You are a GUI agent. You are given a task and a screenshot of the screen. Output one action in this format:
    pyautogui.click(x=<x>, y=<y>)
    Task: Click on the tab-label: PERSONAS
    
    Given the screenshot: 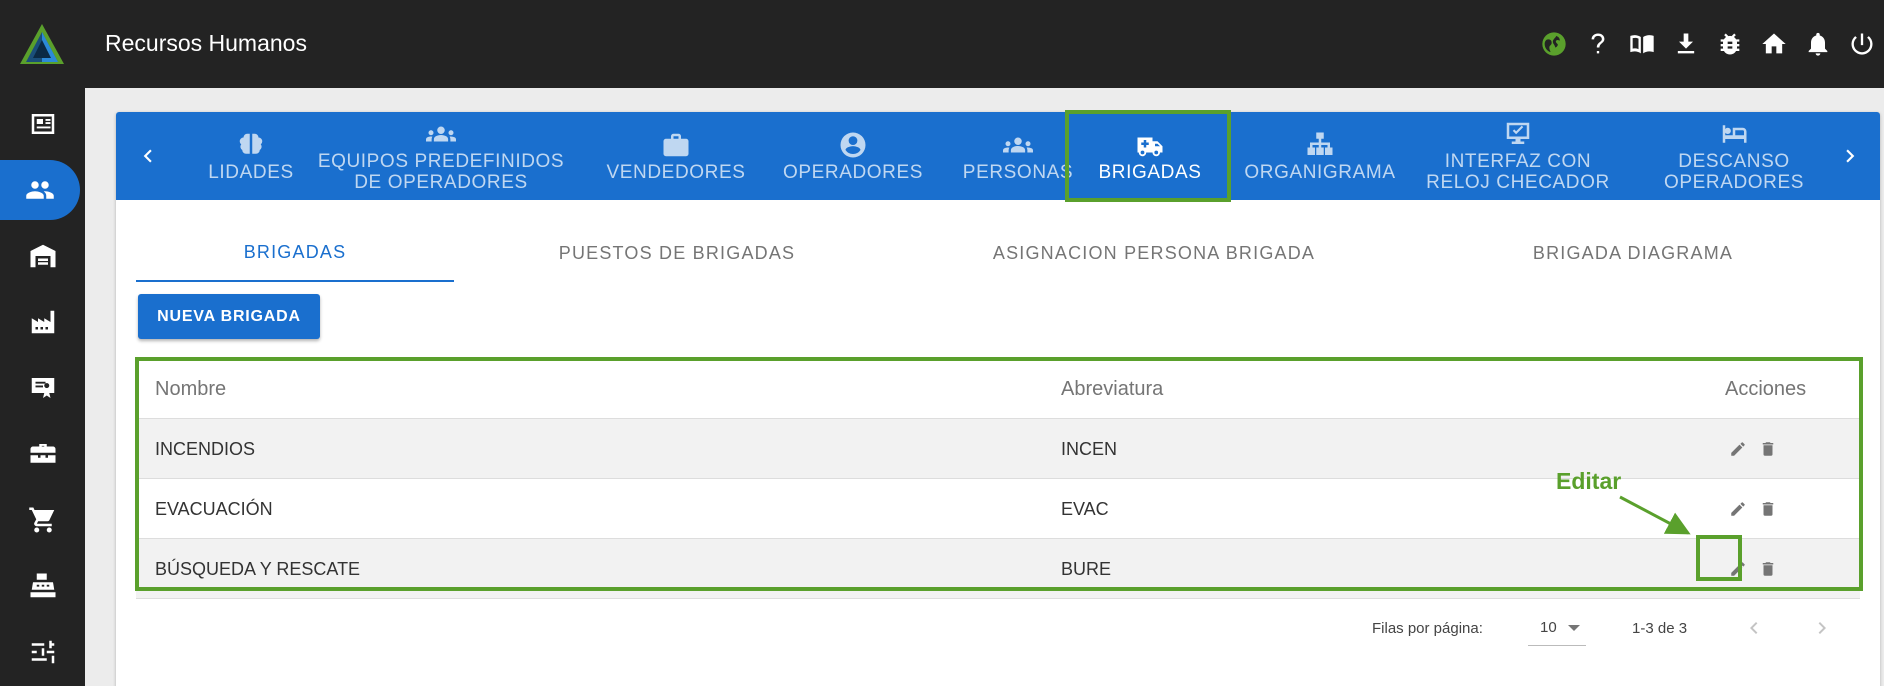 What is the action you would take?
    pyautogui.click(x=1018, y=172)
    